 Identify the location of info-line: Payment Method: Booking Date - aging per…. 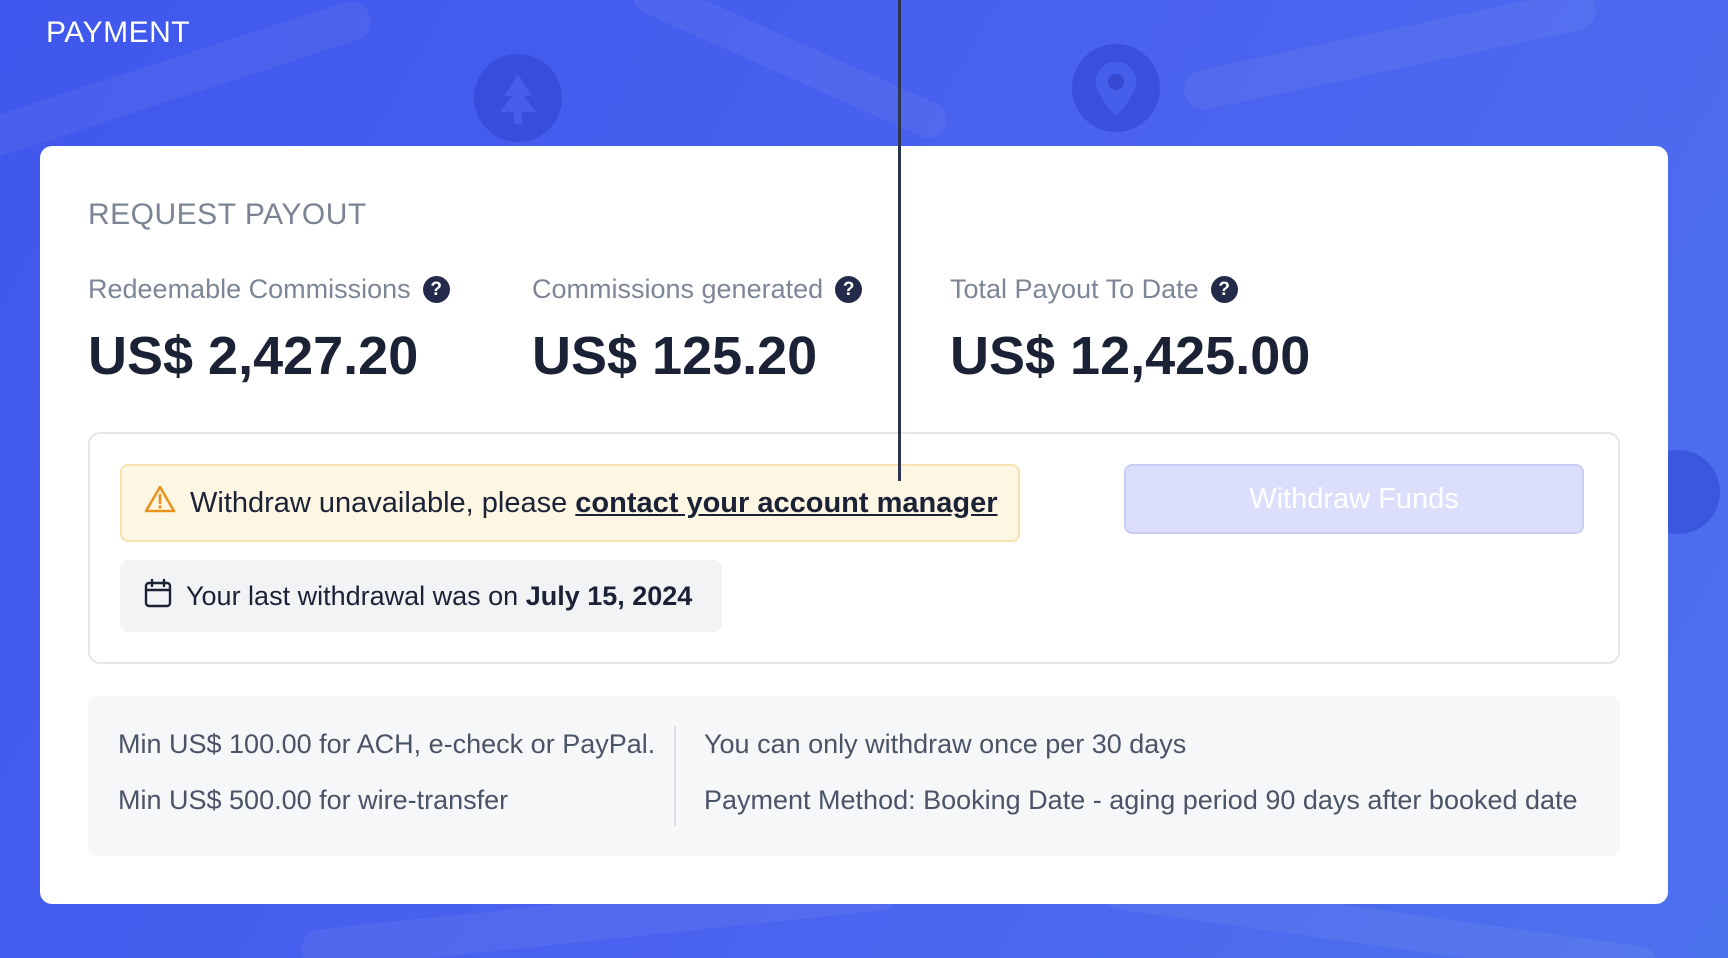
(1141, 800).